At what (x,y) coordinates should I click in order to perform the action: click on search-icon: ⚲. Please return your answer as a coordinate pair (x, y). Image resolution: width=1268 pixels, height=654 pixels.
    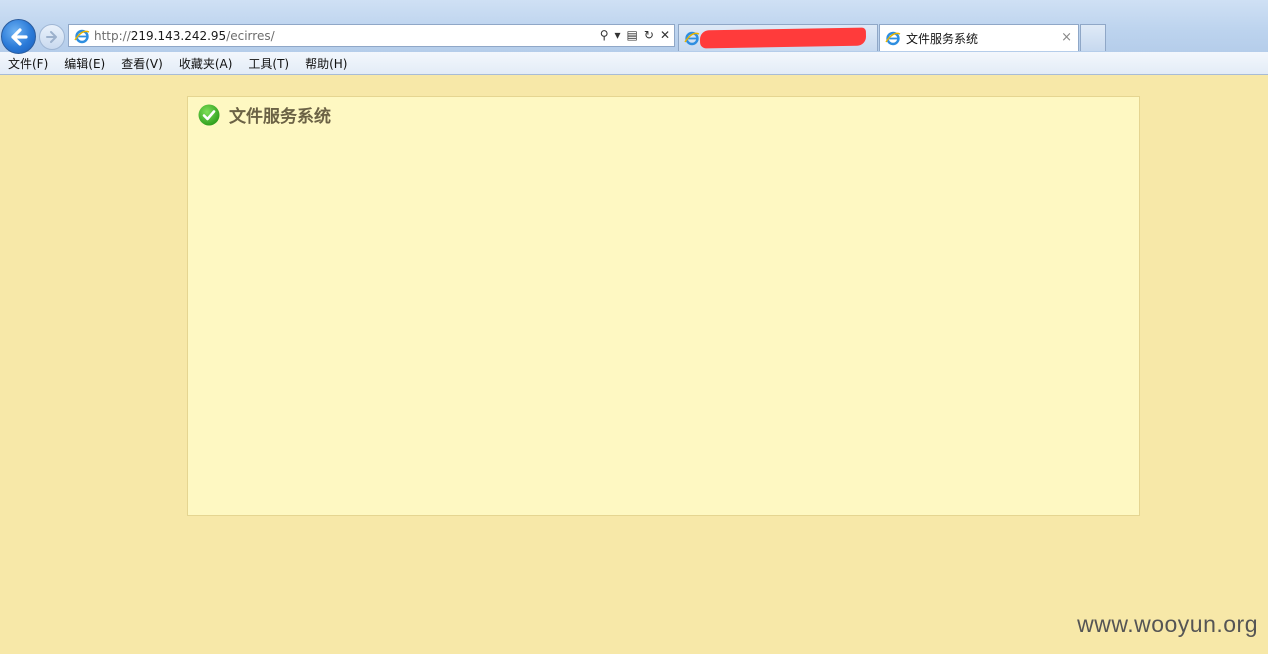
    Looking at the image, I should click on (604, 35).